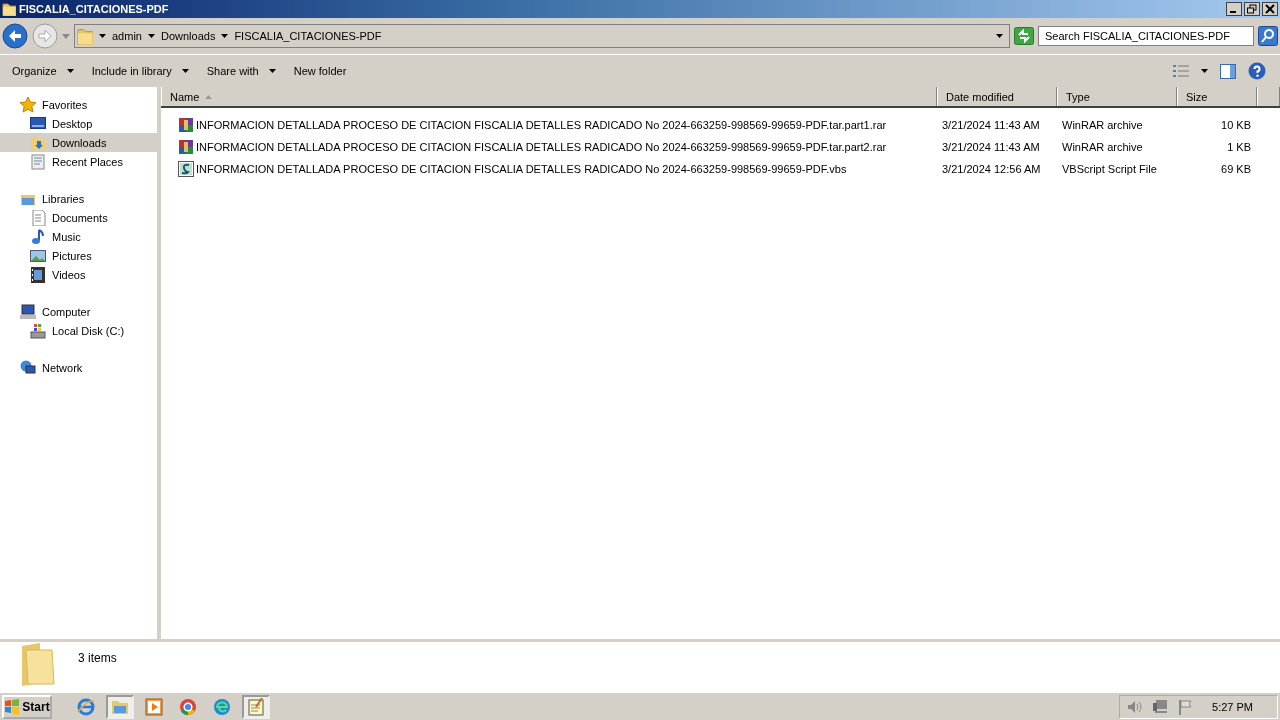  Describe the element at coordinates (140, 71) in the screenshot. I see `toolbar-button: Include in library` at that location.